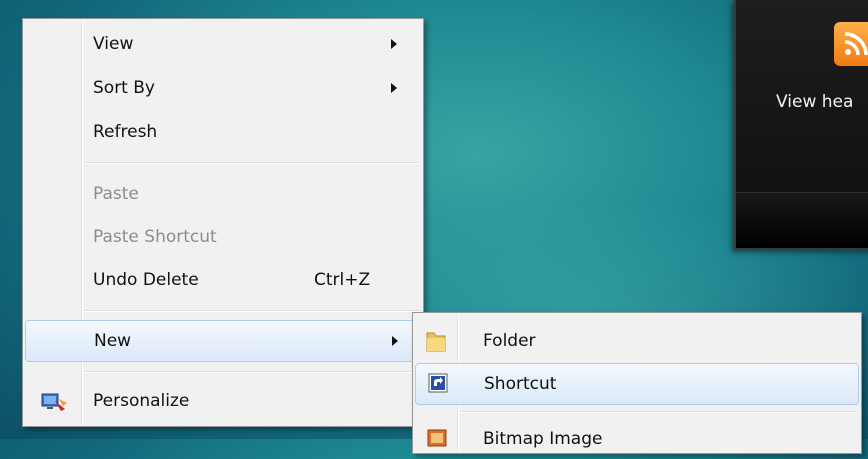 The height and width of the screenshot is (459, 868). I want to click on submenu-item-bitmap-image: Bitmap Image, so click(637, 439).